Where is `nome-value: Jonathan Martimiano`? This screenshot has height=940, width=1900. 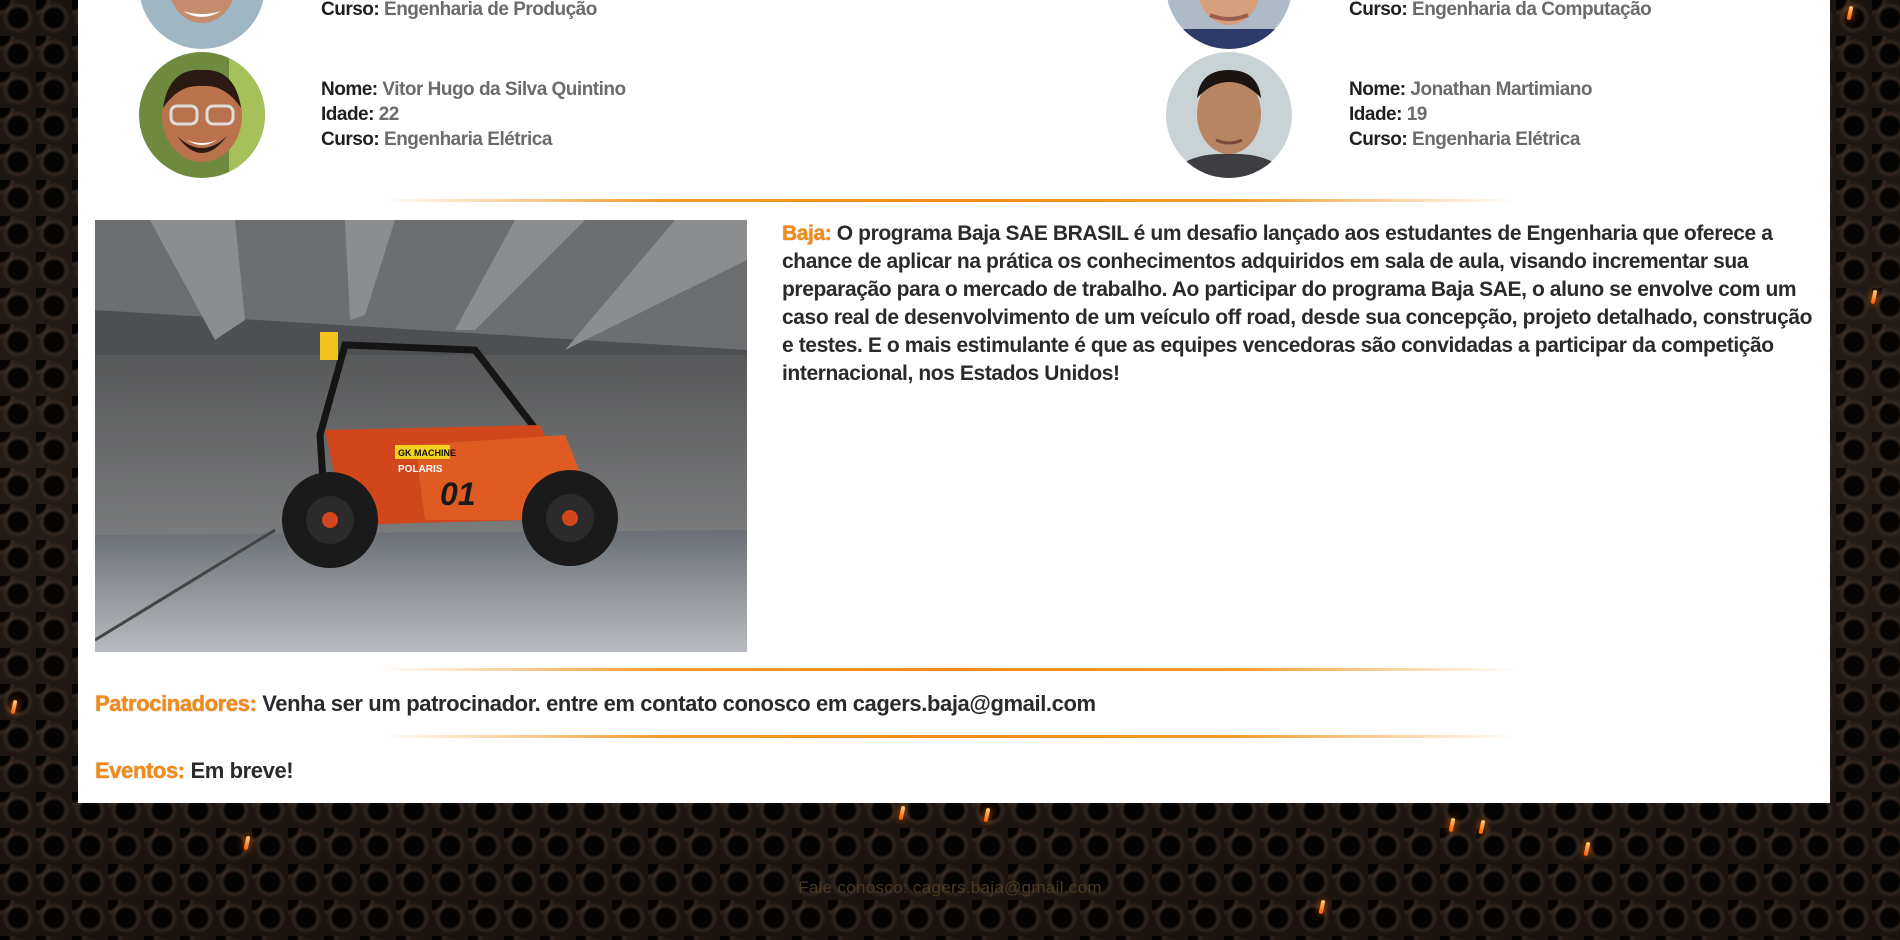
nome-value: Jonathan Martimiano is located at coordinates (1501, 89).